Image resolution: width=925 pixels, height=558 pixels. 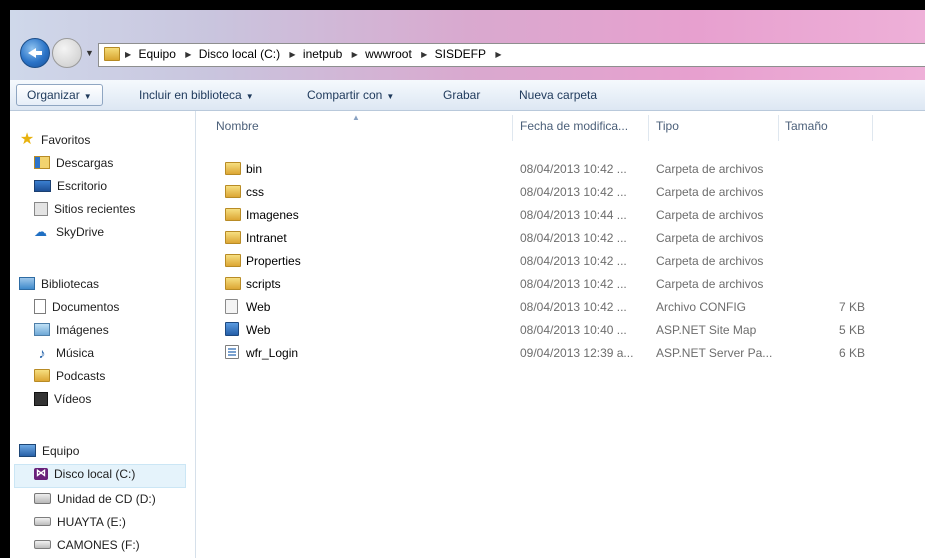 What do you see at coordinates (59, 95) in the screenshot?
I see `organize-button: Organizar ▼` at bounding box center [59, 95].